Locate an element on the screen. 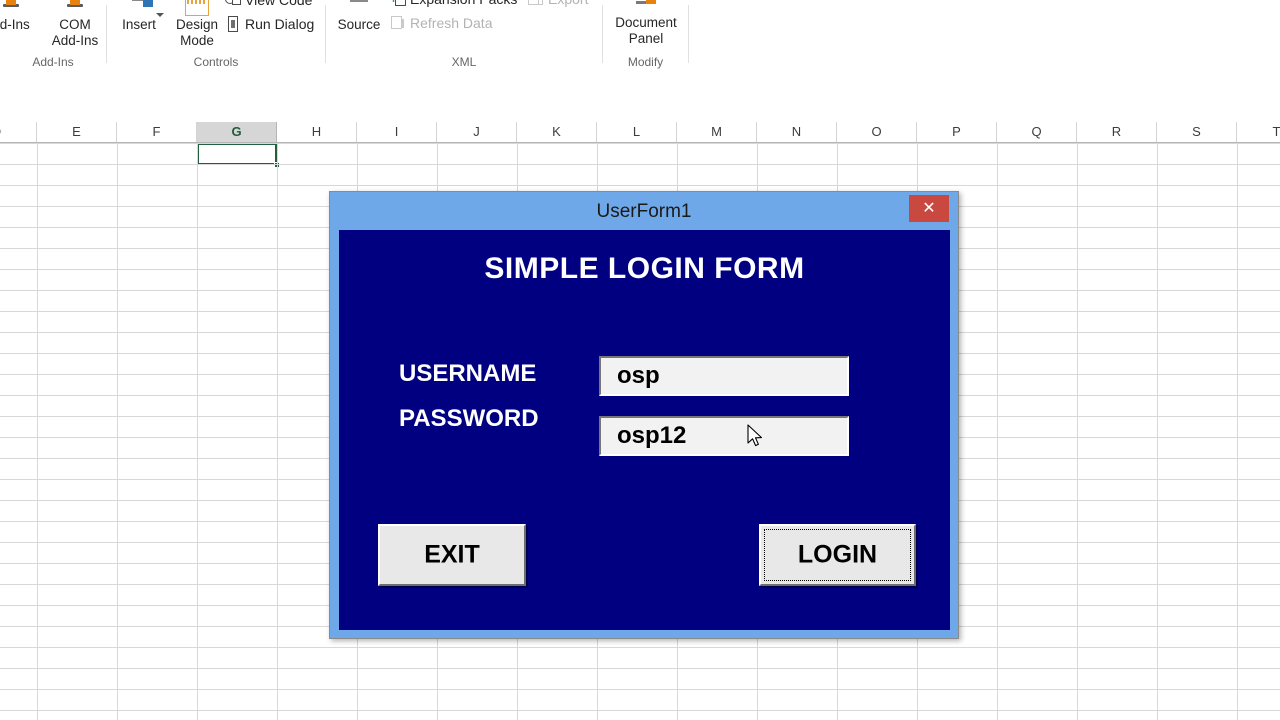 The width and height of the screenshot is (1280, 720). ribbon-group-add-ins: dd-Ins COM Add-Ins Add-Ins is located at coordinates (53, 35).